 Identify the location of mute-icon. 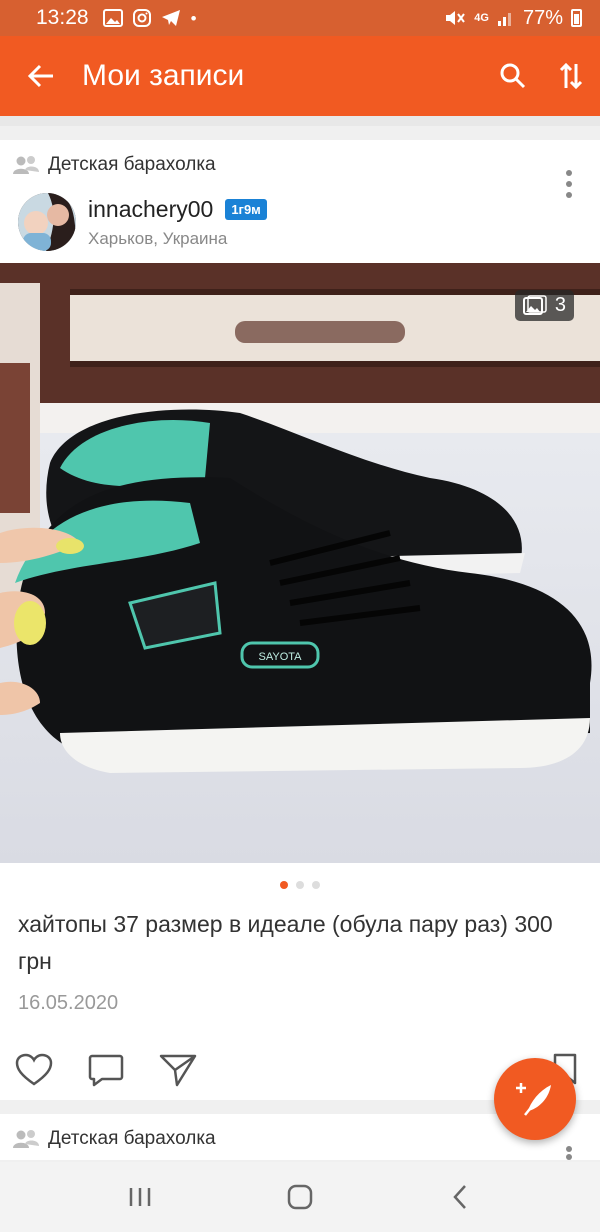
(456, 18).